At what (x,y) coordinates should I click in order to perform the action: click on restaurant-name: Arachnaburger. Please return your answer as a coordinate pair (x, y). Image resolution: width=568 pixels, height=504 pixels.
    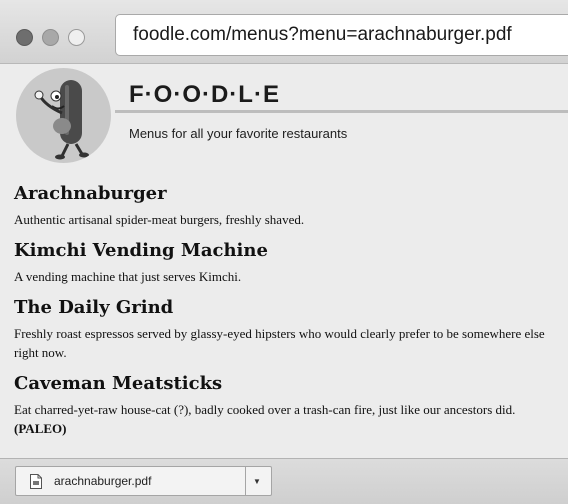
    Looking at the image, I should click on (284, 194).